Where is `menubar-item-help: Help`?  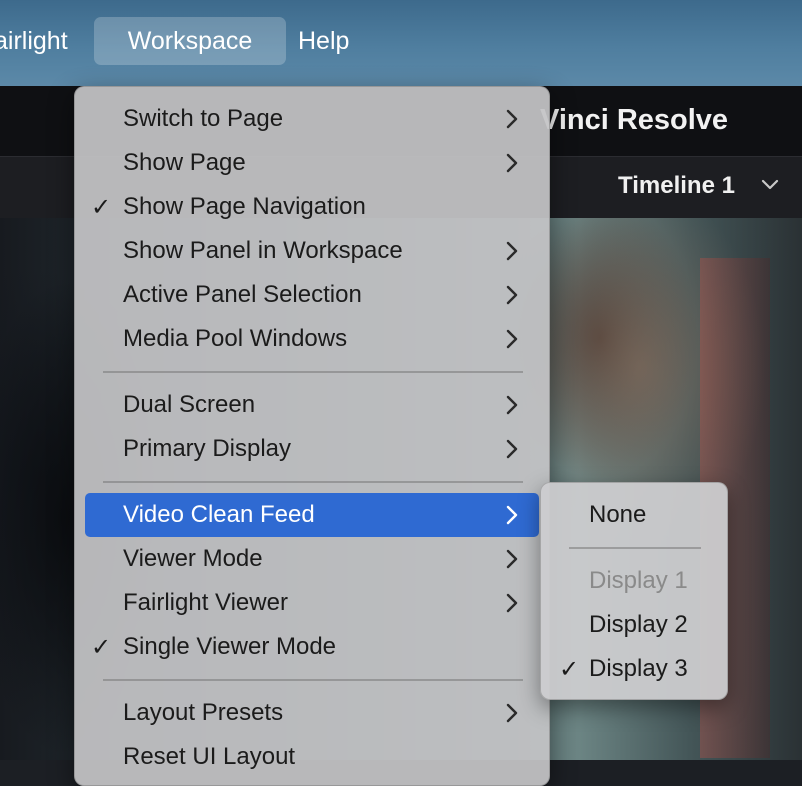
menubar-item-help: Help is located at coordinates (323, 41).